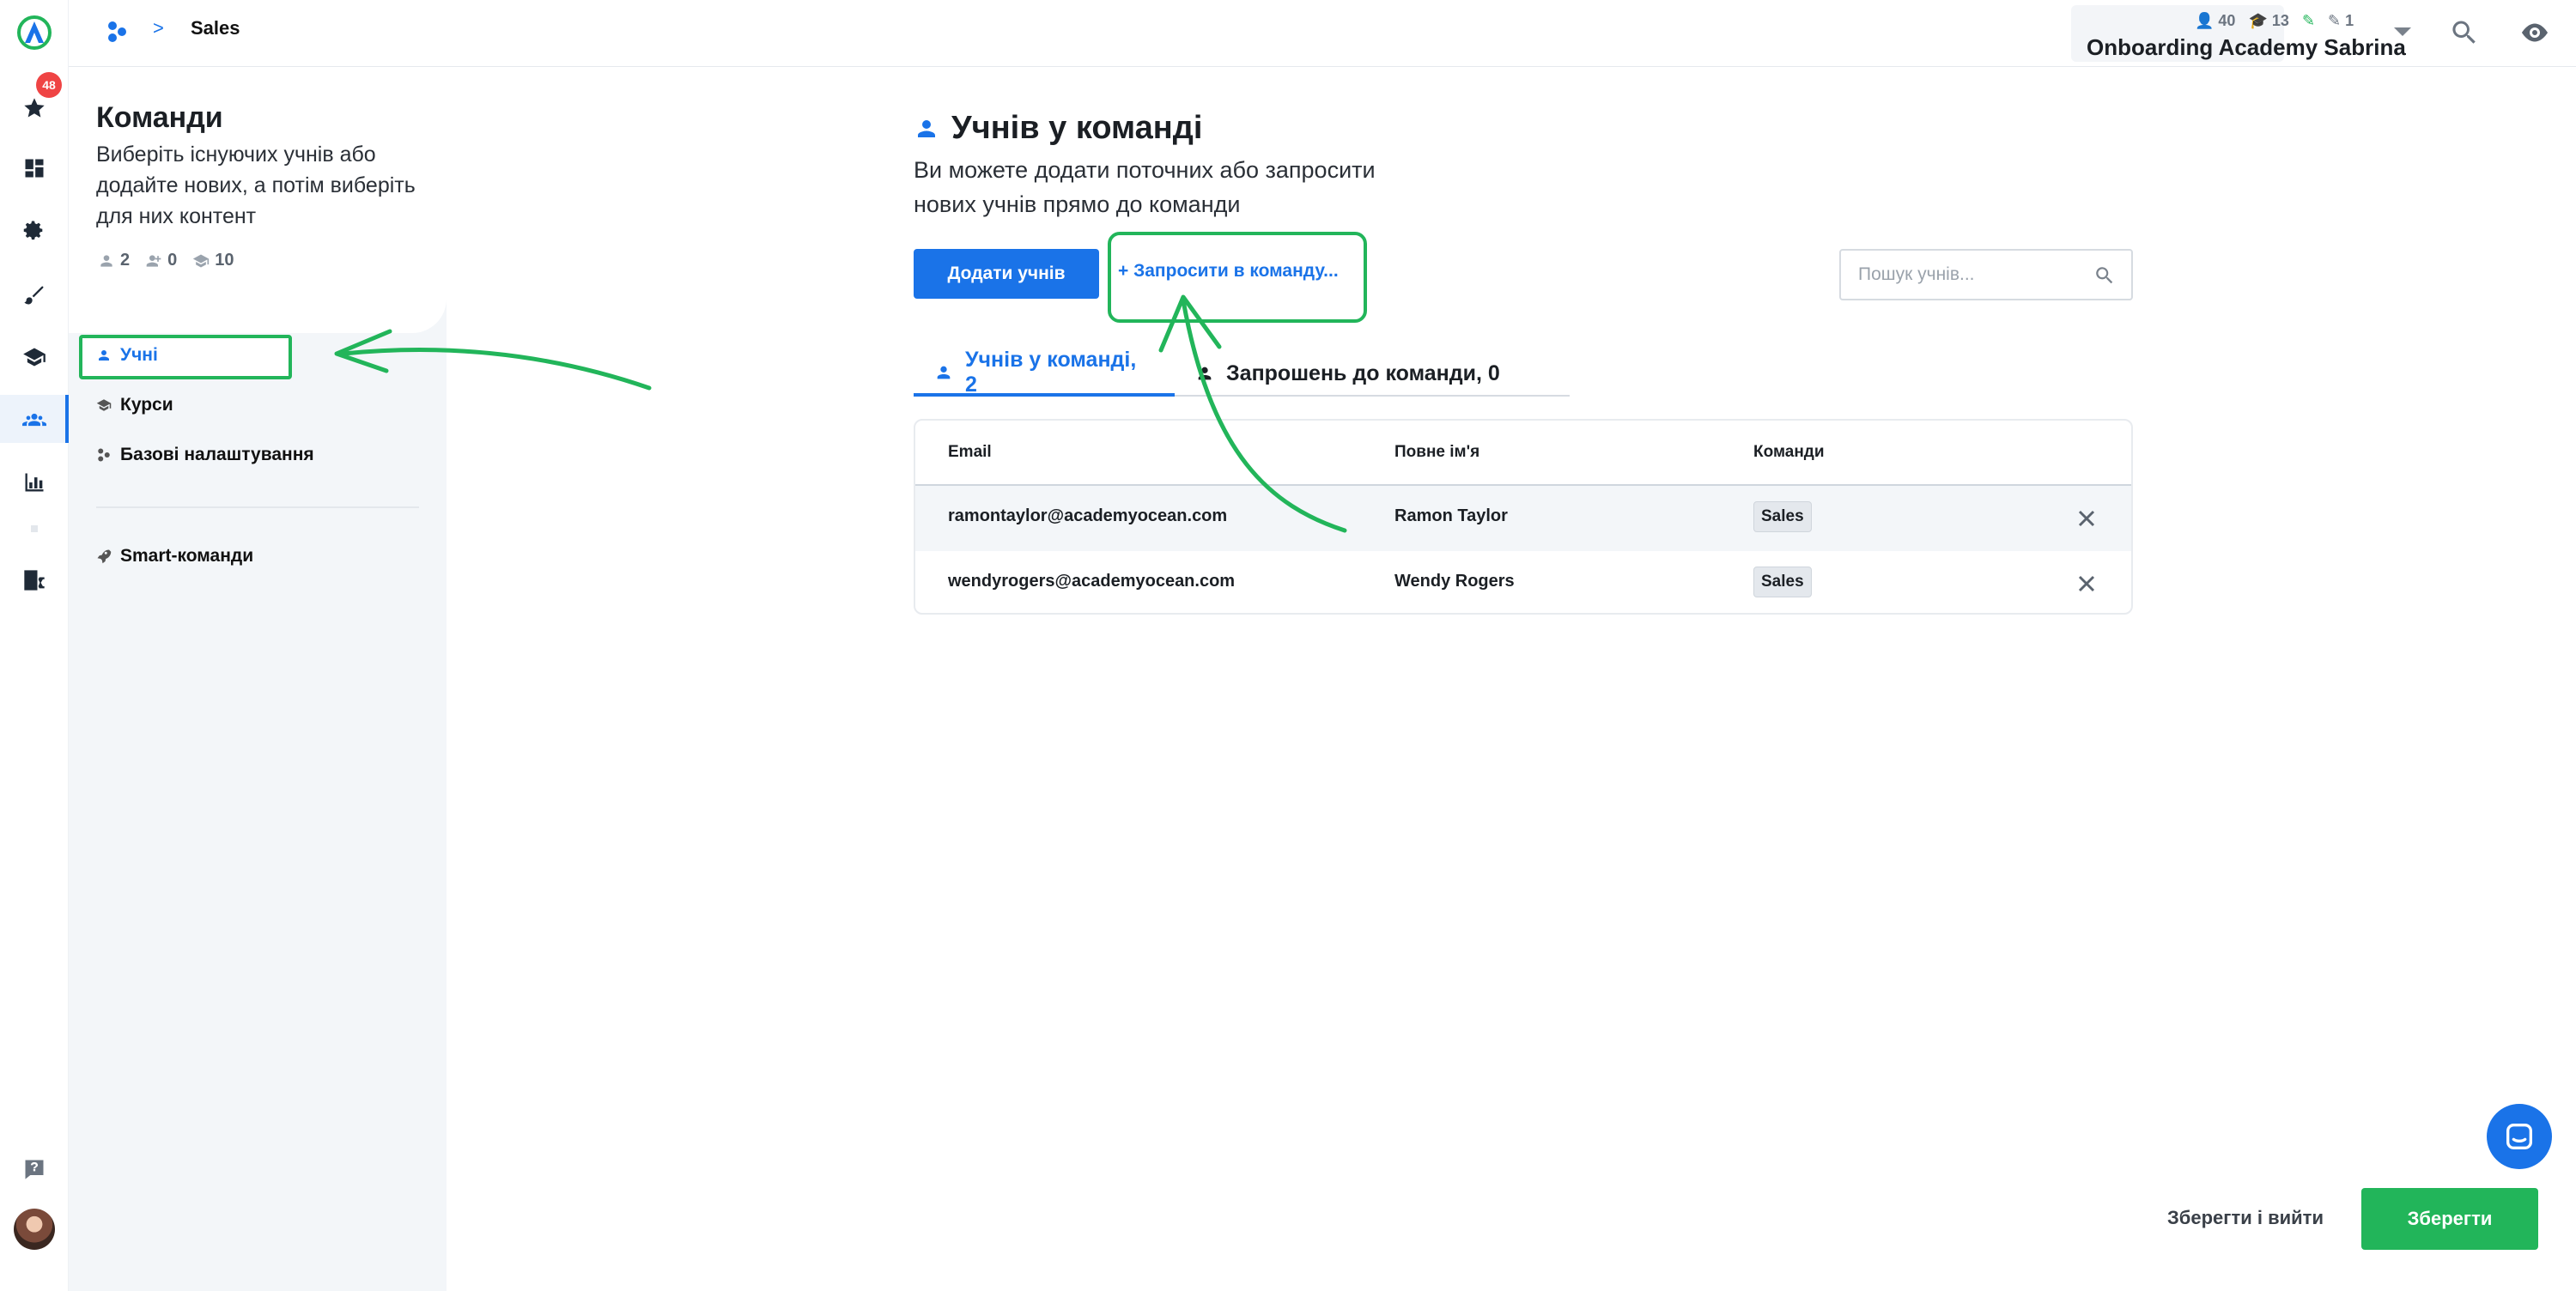 Image resolution: width=2576 pixels, height=1291 pixels. What do you see at coordinates (153, 261) in the screenshot?
I see `invite-user-icon` at bounding box center [153, 261].